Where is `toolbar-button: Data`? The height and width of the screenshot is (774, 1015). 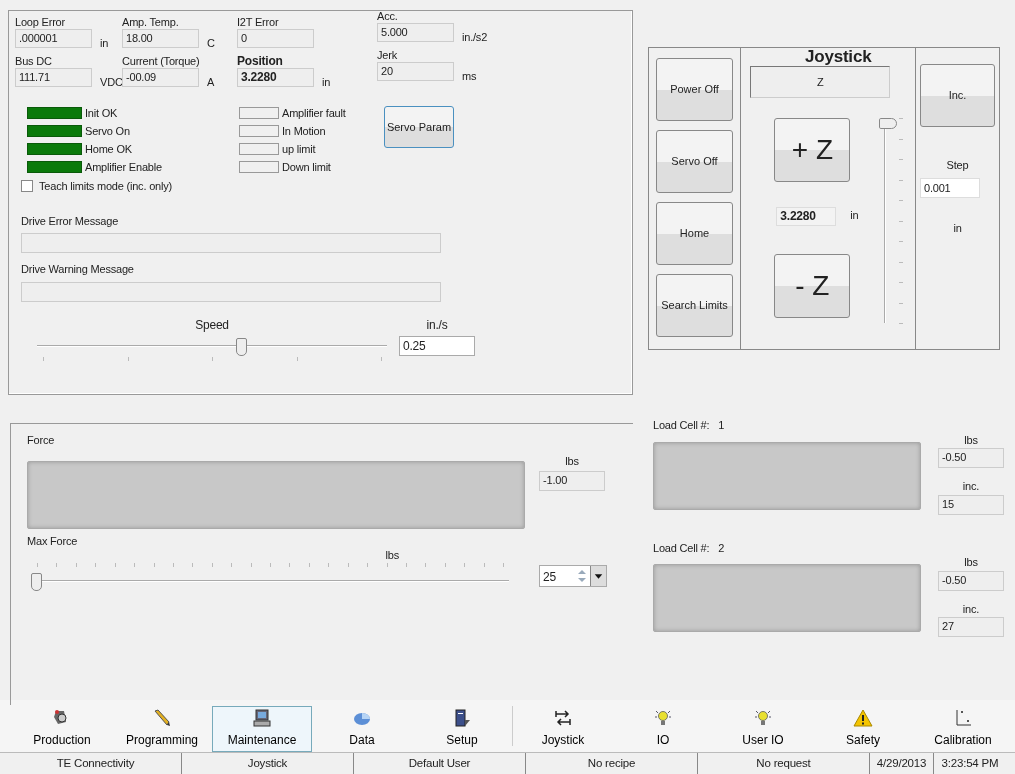
toolbar-button: Data is located at coordinates (362, 729).